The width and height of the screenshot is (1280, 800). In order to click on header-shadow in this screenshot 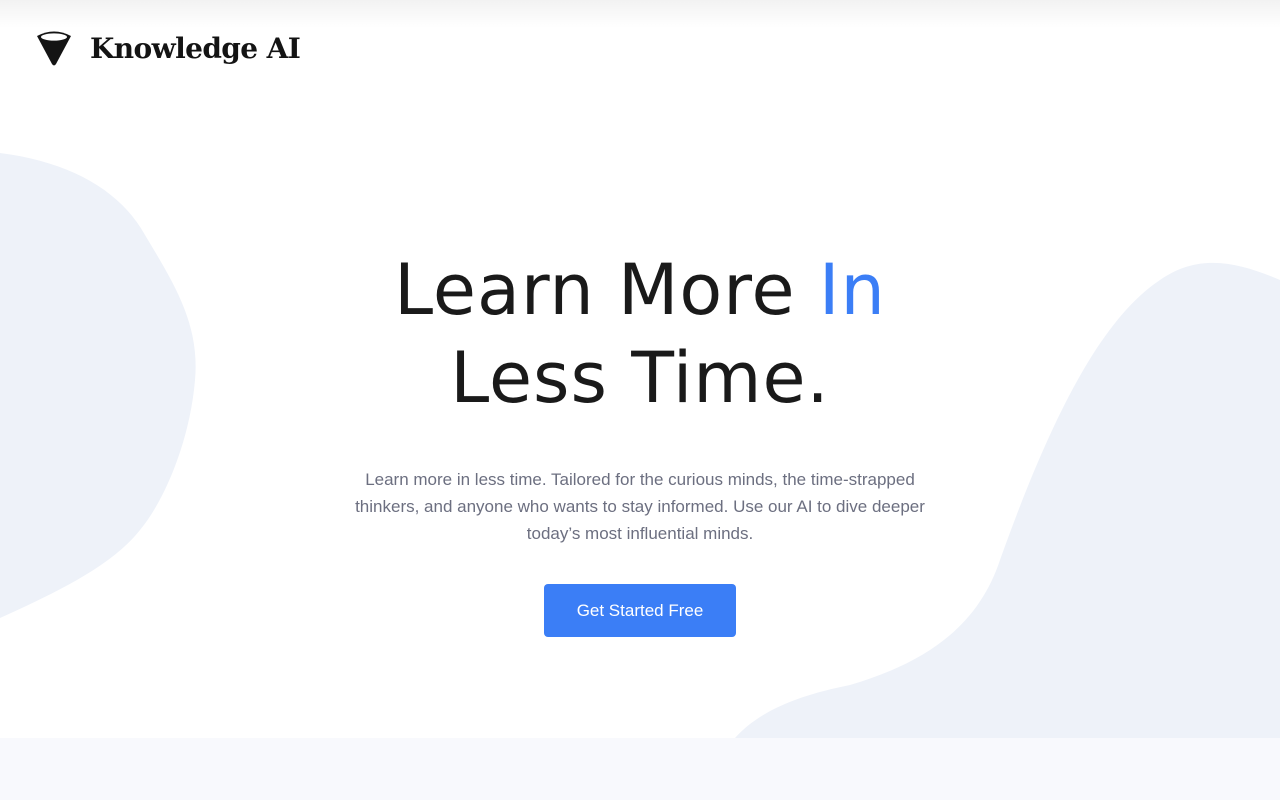, I will do `click(640, 14)`.